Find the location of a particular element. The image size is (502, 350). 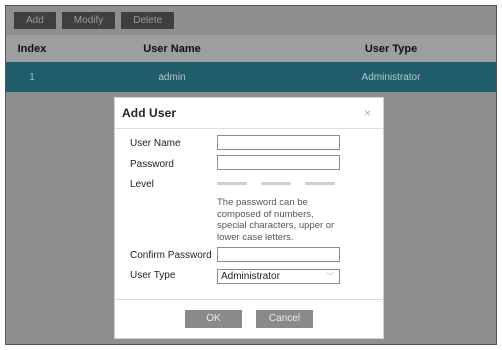

password-strength-meter is located at coordinates (276, 183).